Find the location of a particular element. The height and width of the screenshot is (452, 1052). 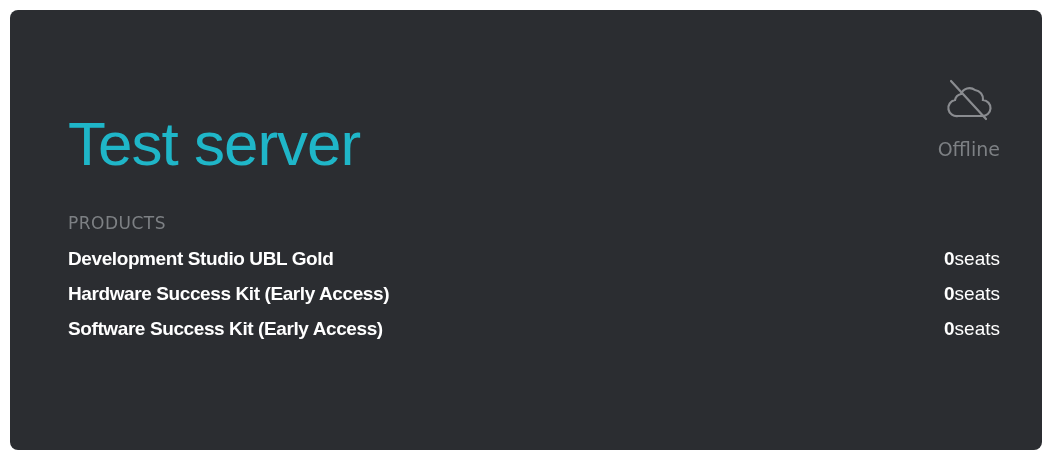

product-name: Software Success Kit (Early Access) is located at coordinates (225, 328).